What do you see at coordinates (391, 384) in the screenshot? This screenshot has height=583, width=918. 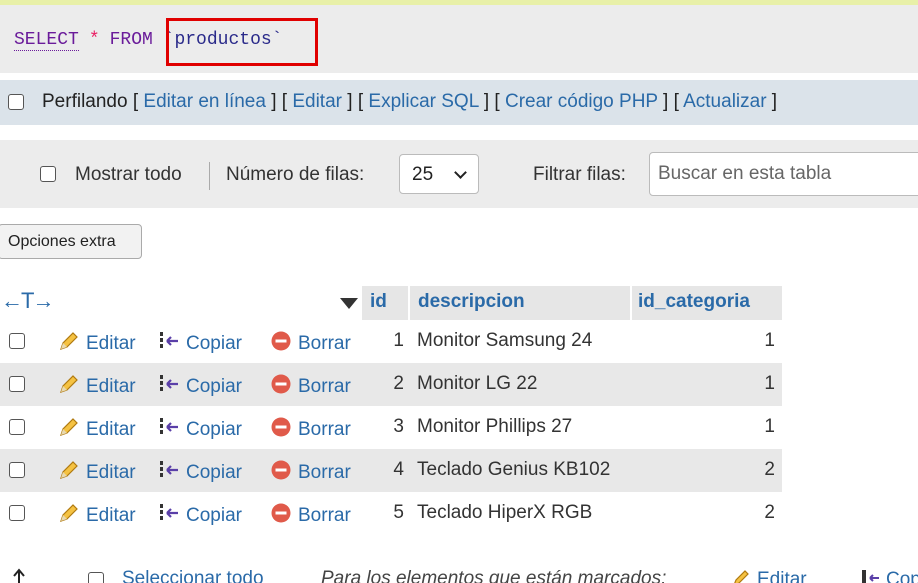 I see `table-row: Editar Copiar Borrar 2 Monitor LG 22 1` at bounding box center [391, 384].